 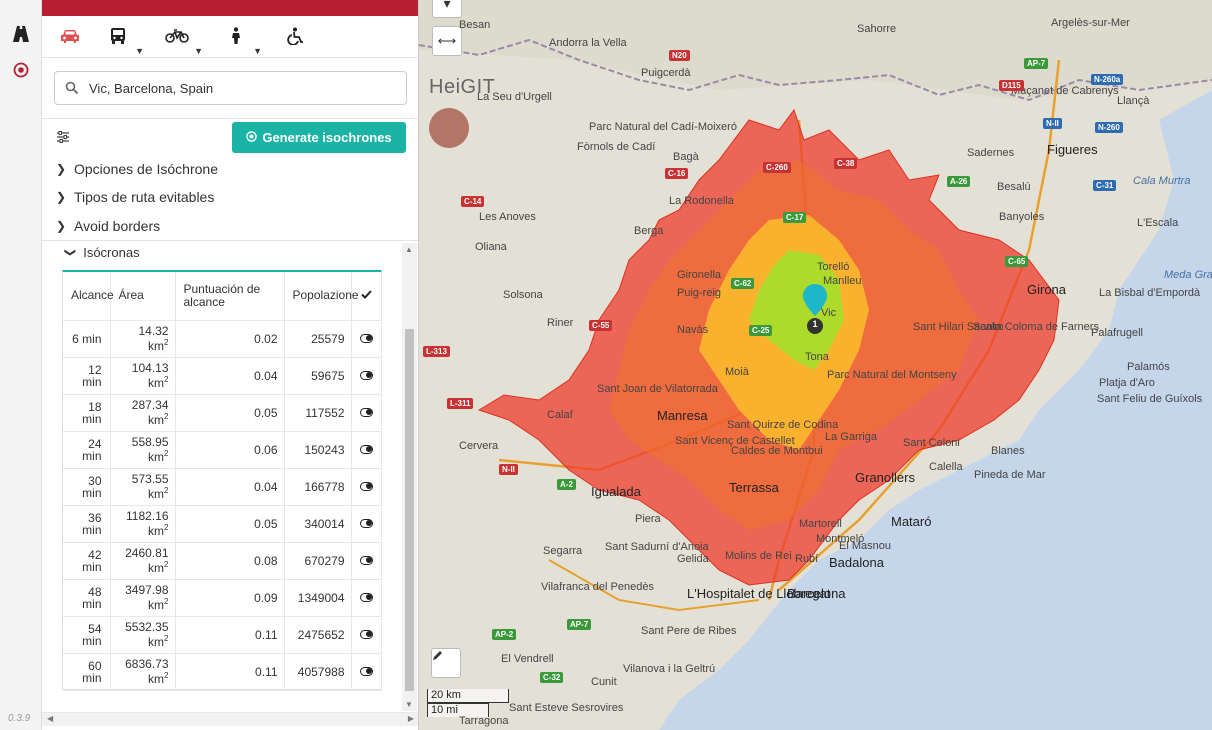 I want to click on panel-vertical-scrollbar: ▲ ▼, so click(x=409, y=477).